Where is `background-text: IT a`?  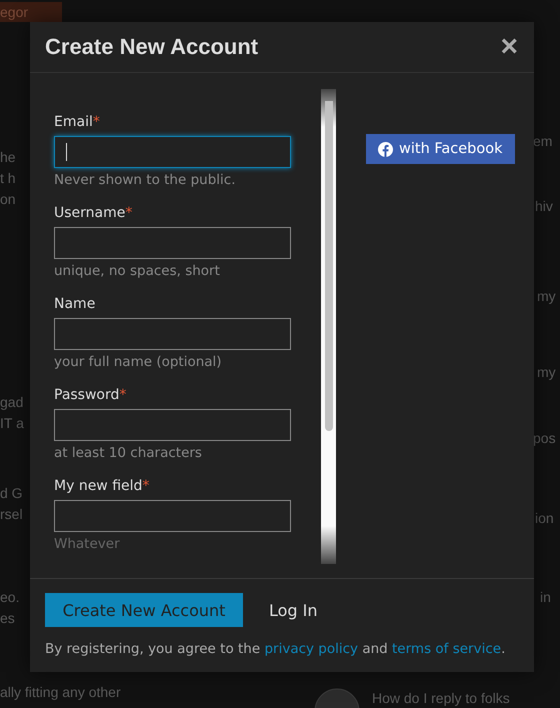 background-text: IT a is located at coordinates (12, 423).